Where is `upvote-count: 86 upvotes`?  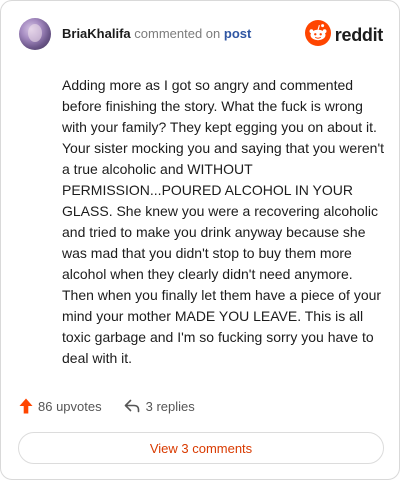 upvote-count: 86 upvotes is located at coordinates (70, 406).